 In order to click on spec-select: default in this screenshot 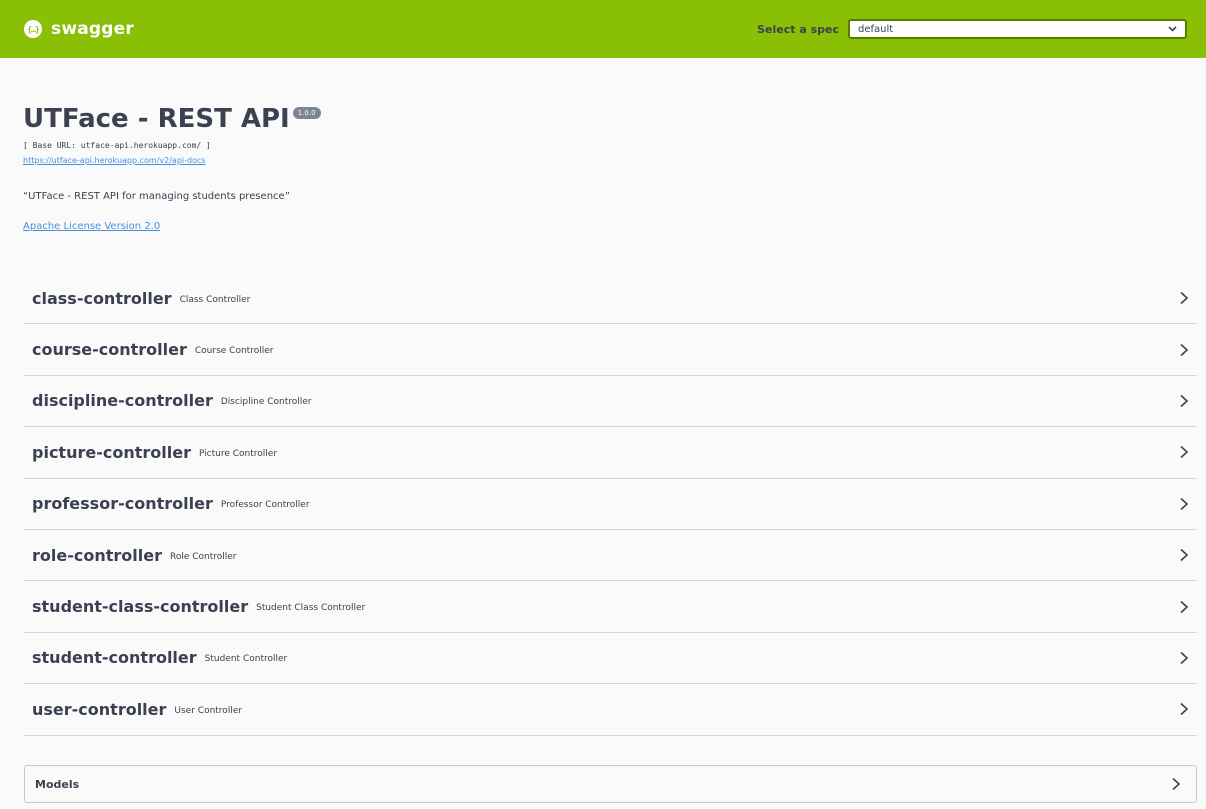, I will do `click(1017, 29)`.